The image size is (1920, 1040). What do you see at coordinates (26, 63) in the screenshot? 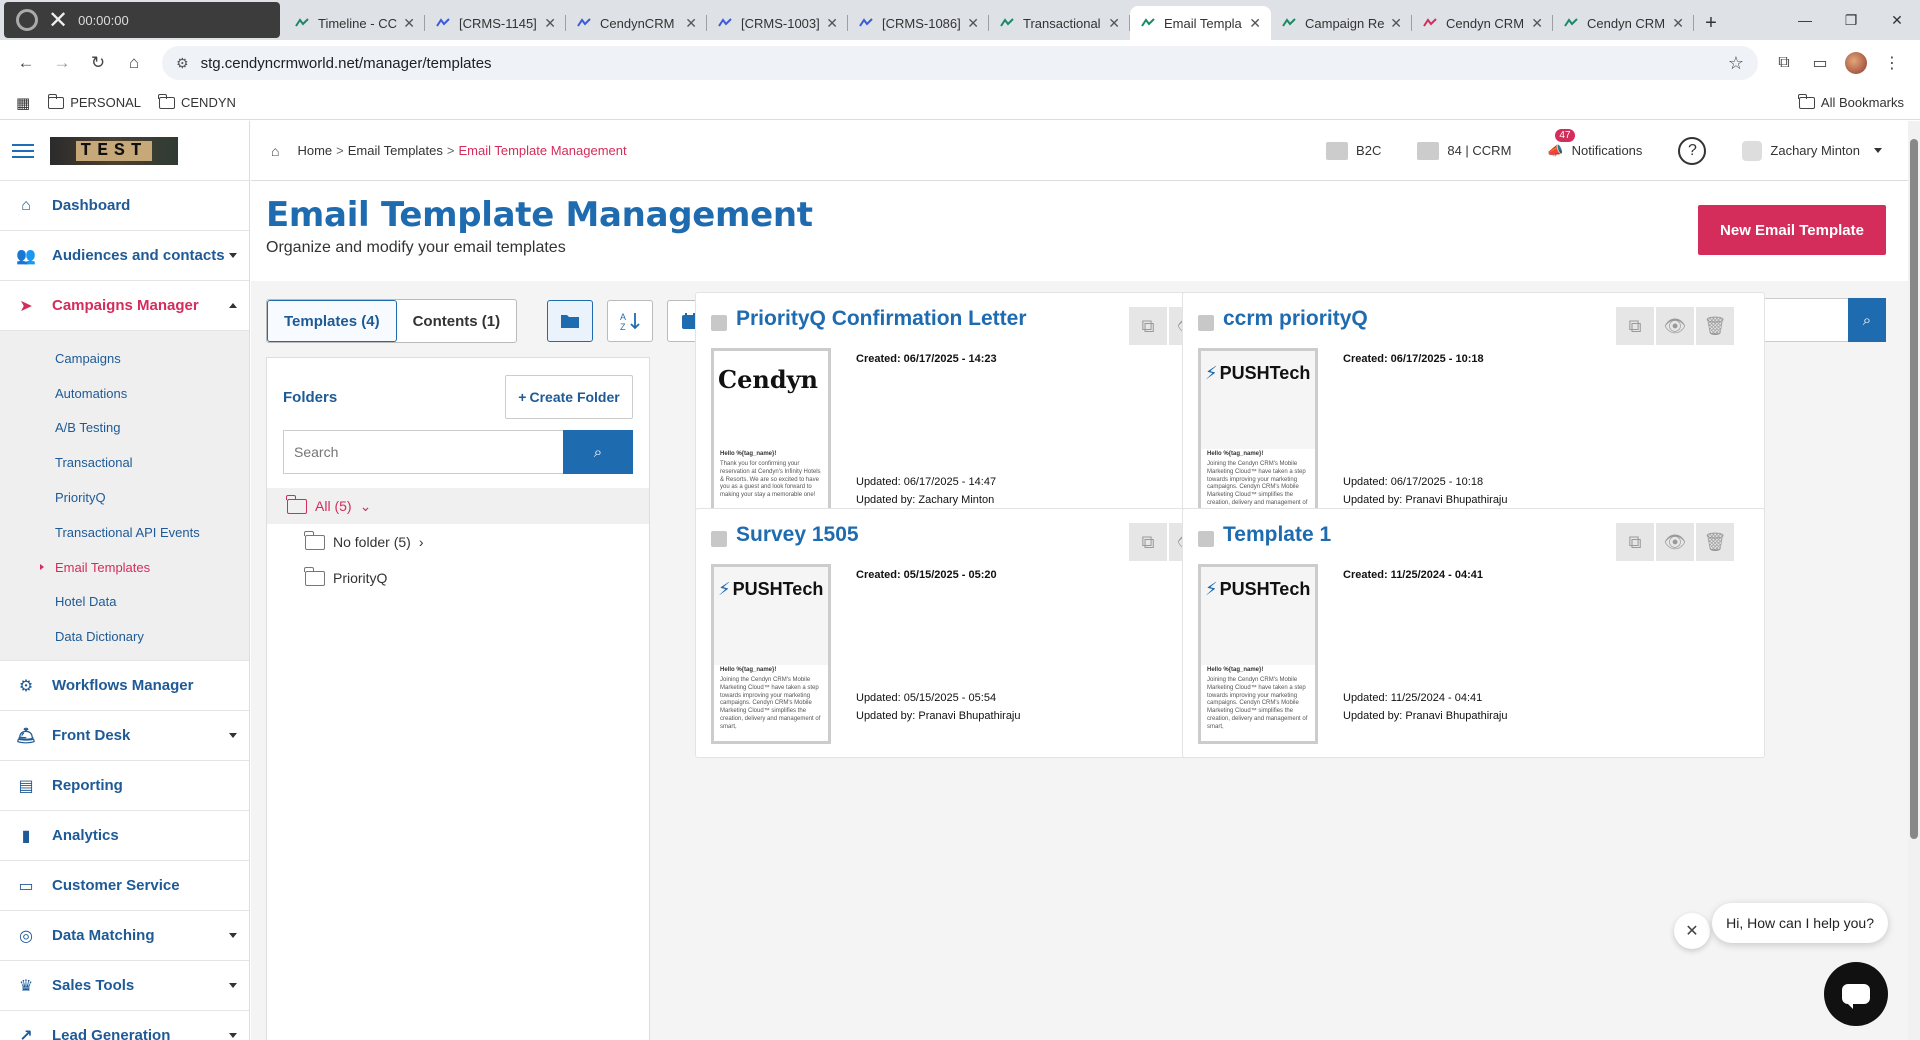
I see `back-icon: ←` at bounding box center [26, 63].